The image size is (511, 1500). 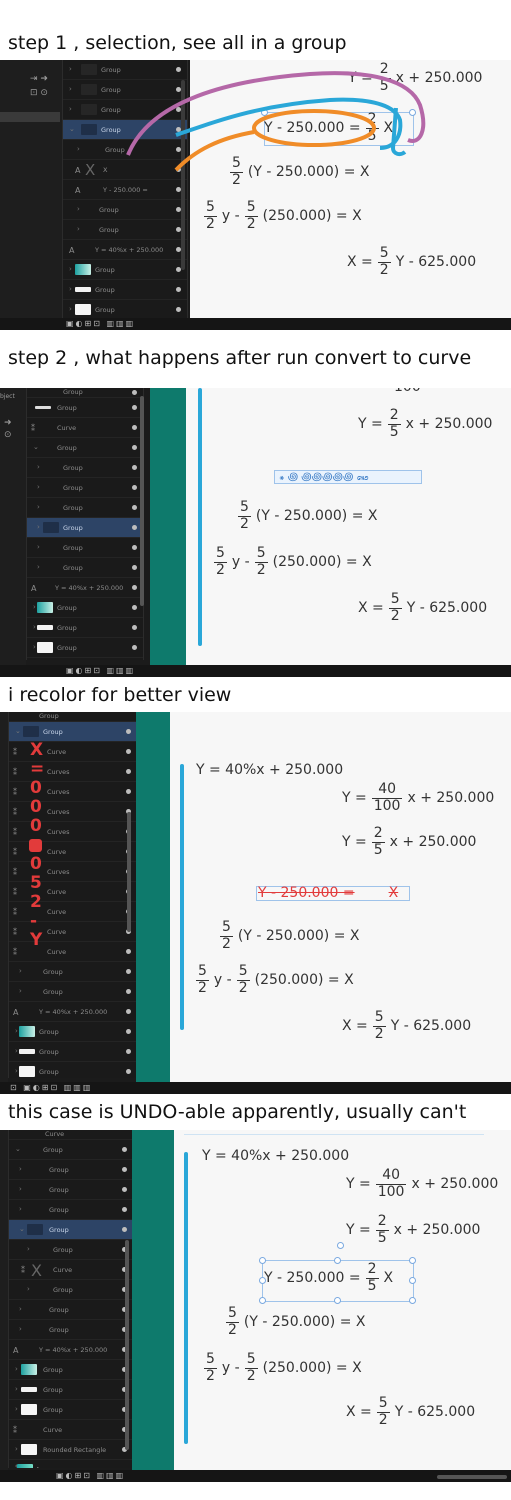 I want to click on transform-icon: ⊙, so click(x=8, y=435).